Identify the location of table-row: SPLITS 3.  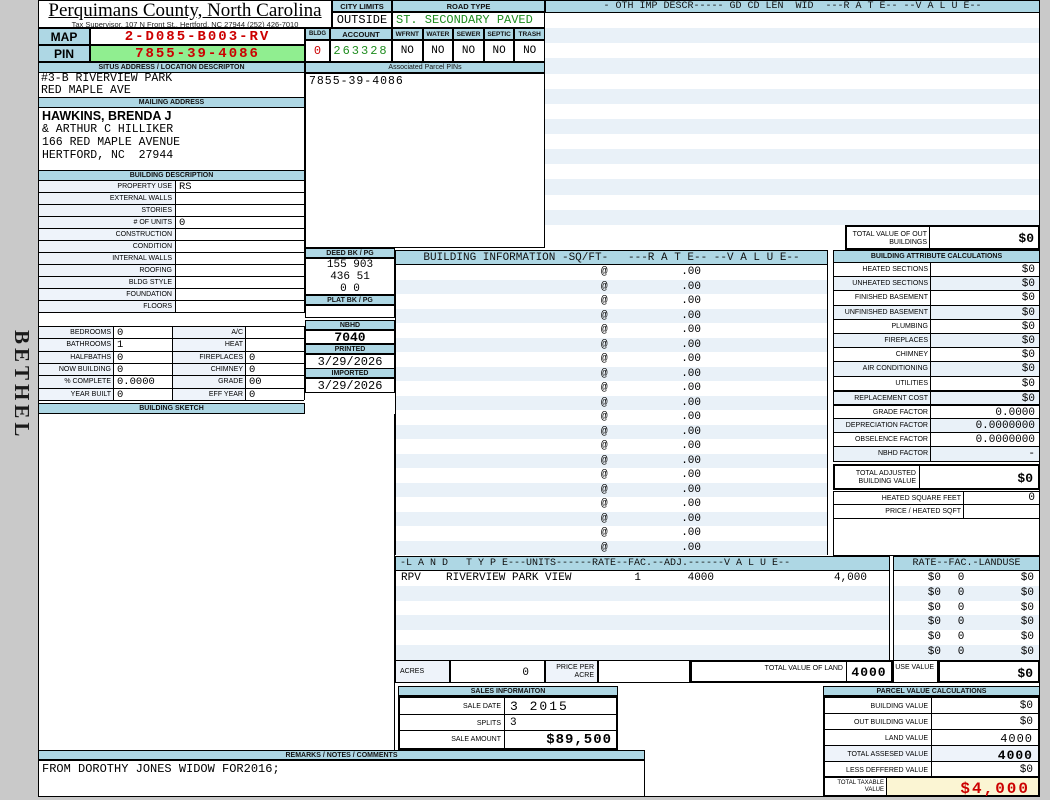
(508, 723).